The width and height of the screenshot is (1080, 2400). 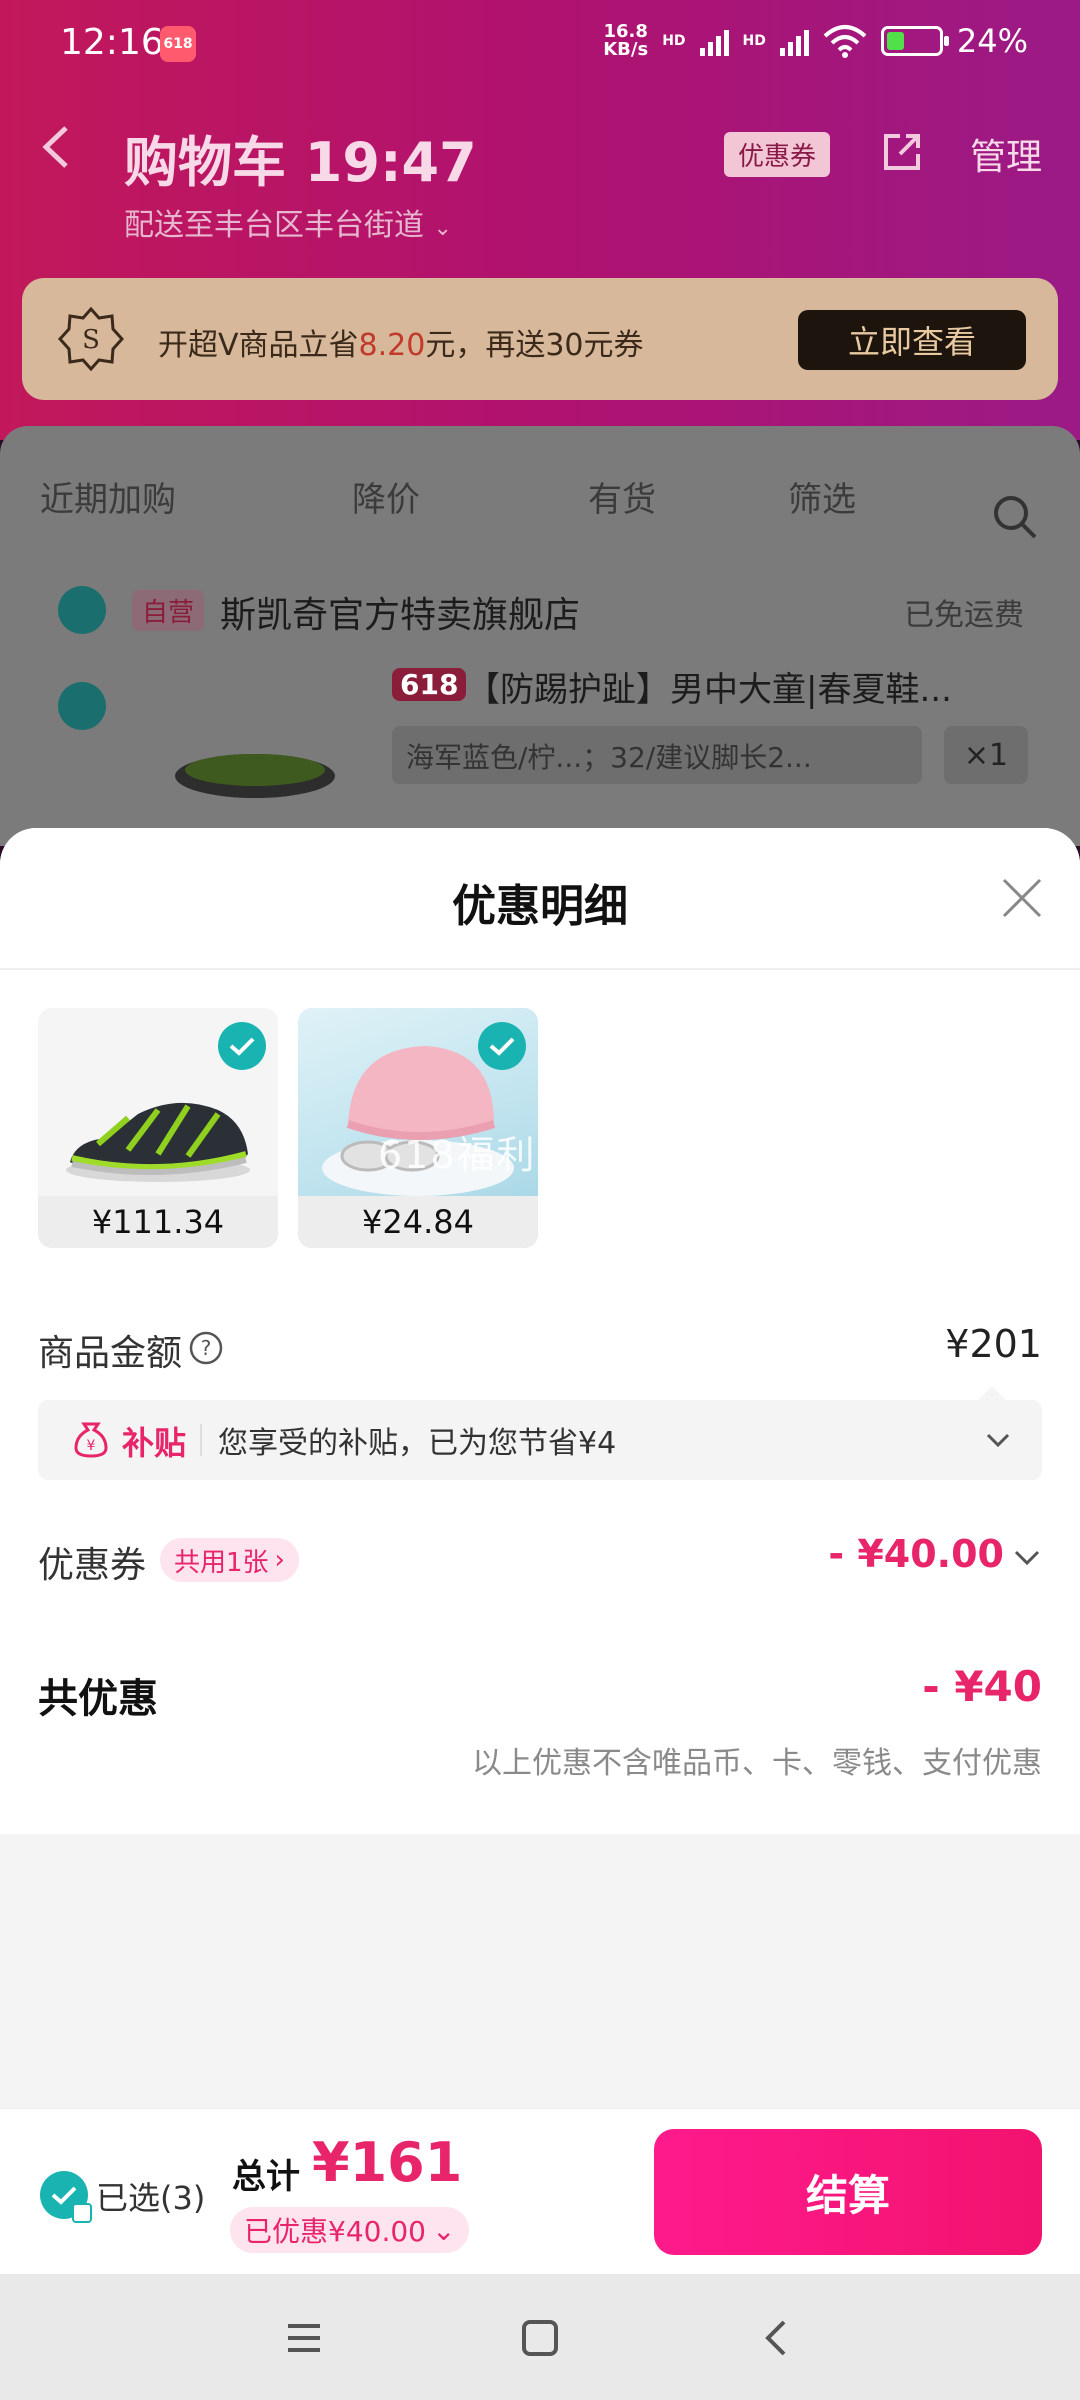 What do you see at coordinates (992, 41) in the screenshot?
I see `battery-level: 24%` at bounding box center [992, 41].